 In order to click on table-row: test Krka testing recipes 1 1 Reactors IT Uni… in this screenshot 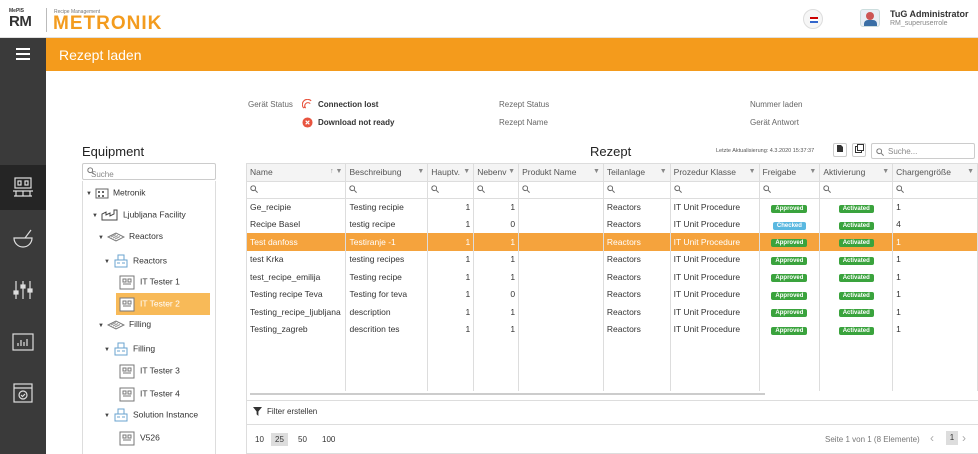, I will do `click(612, 259)`.